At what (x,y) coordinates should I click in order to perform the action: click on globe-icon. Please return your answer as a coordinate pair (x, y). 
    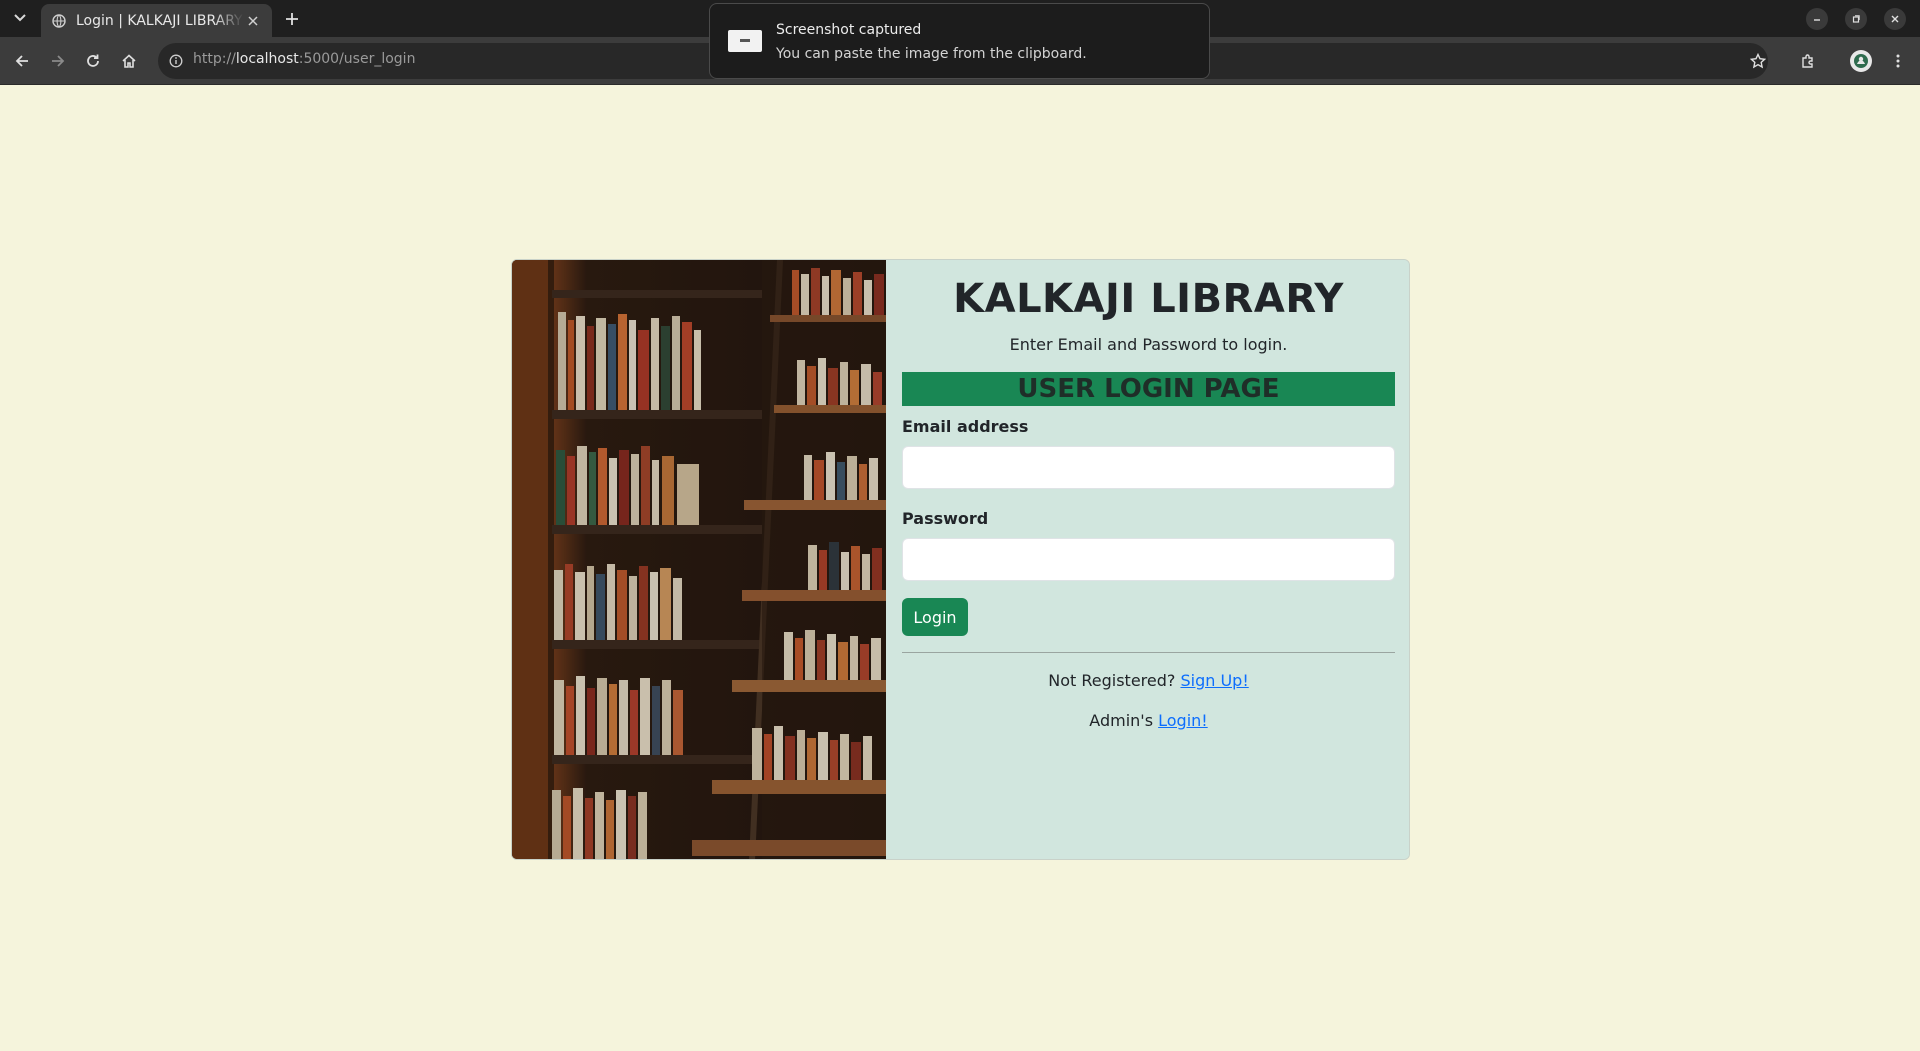
    Looking at the image, I should click on (59, 21).